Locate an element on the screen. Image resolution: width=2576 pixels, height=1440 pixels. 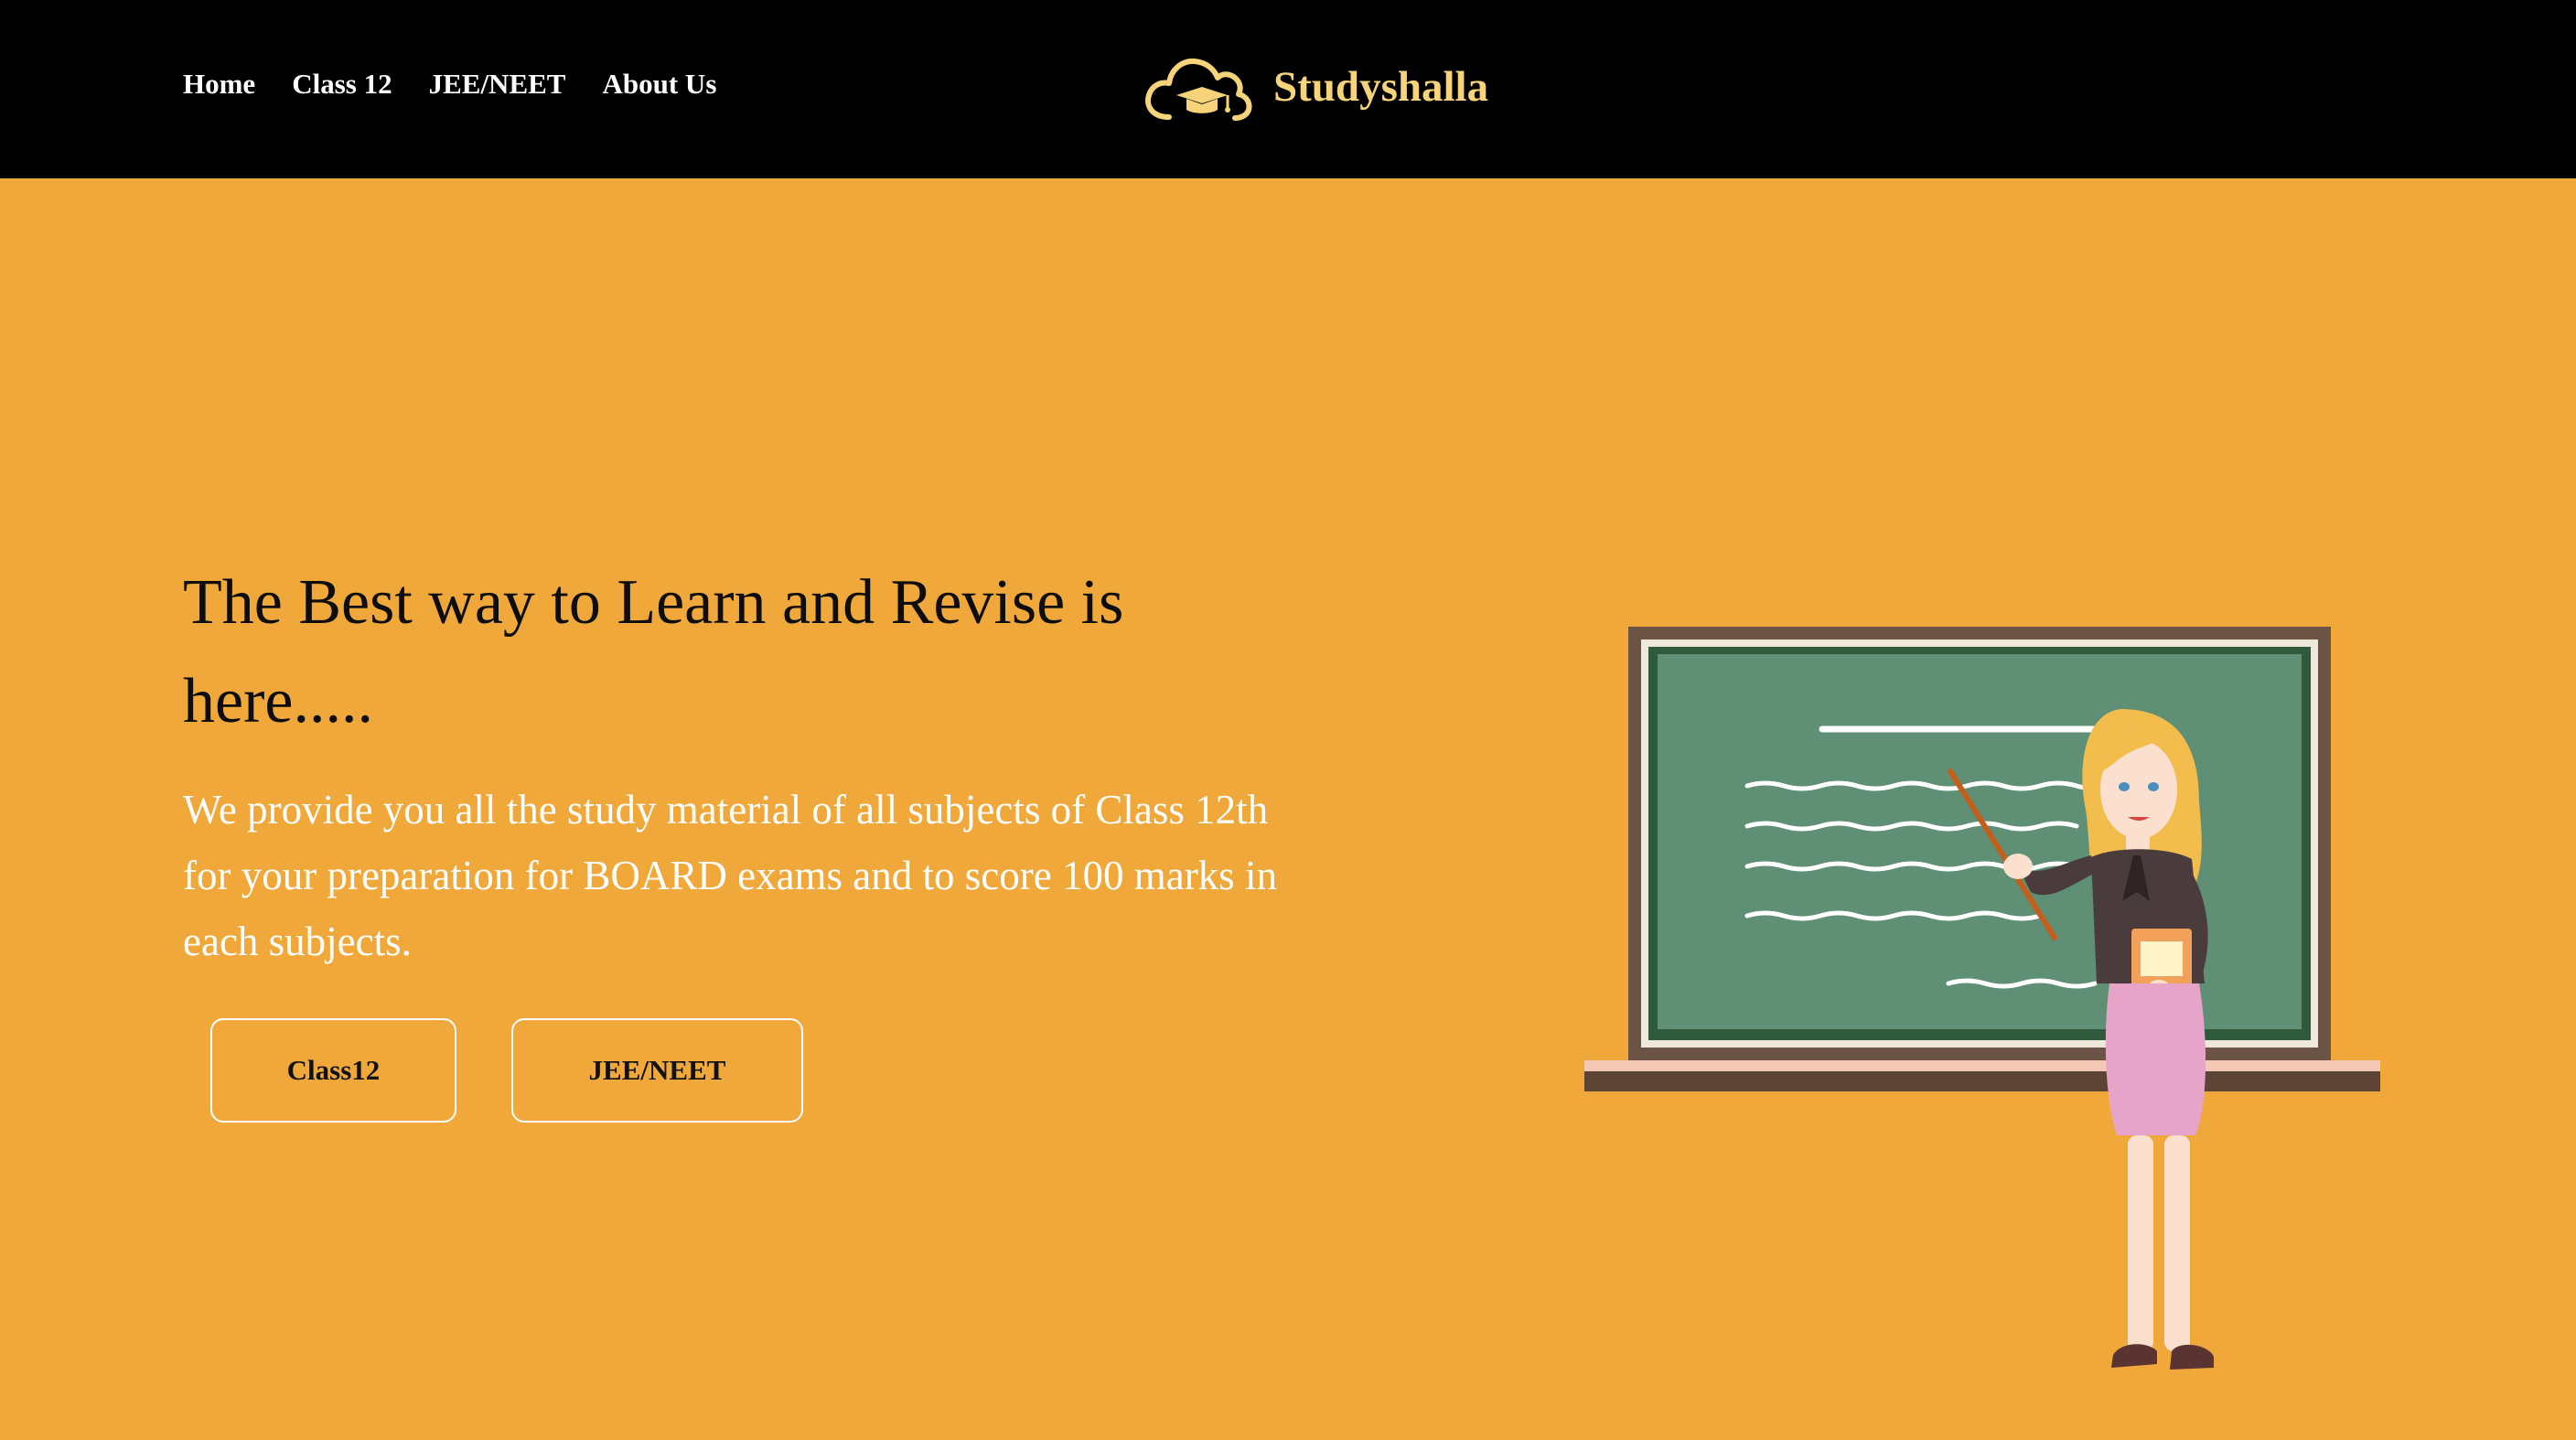
jee-neet-button: JEE/NEET is located at coordinates (657, 1070).